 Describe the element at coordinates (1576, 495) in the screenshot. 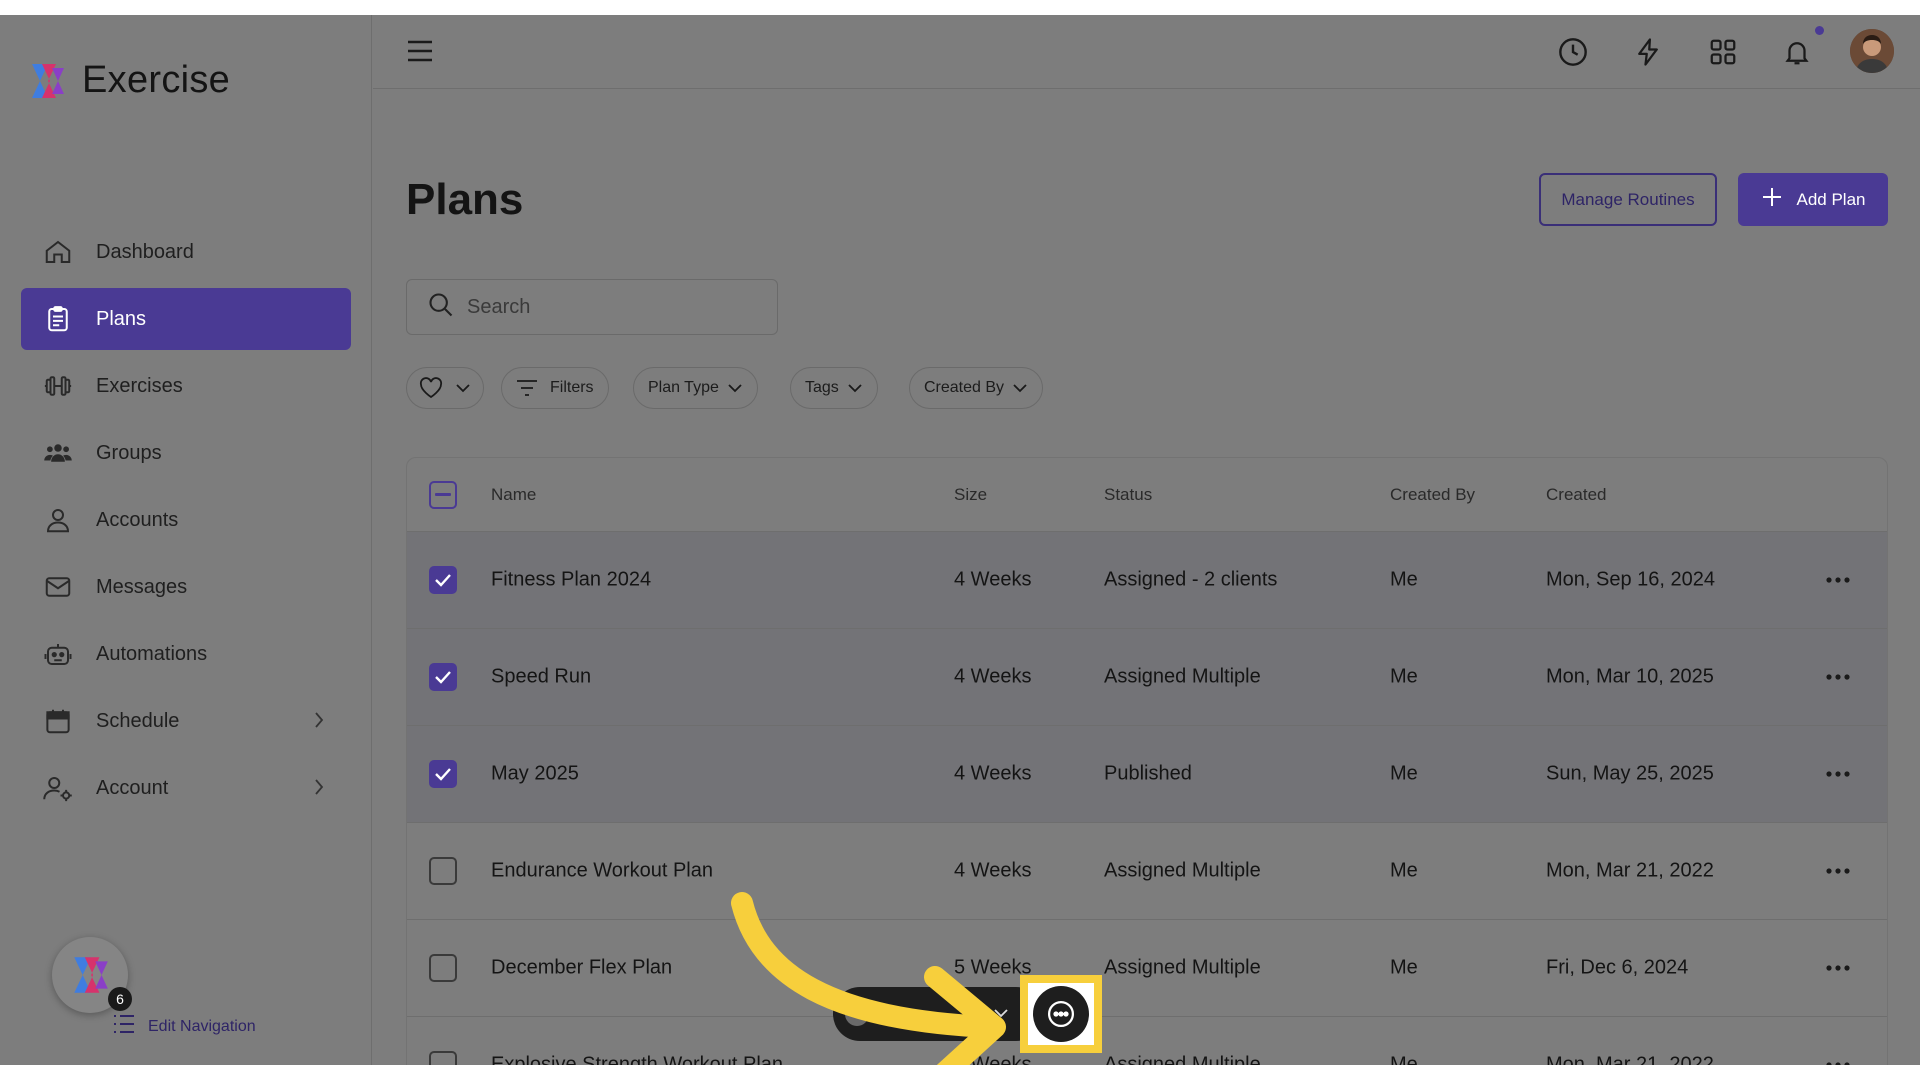

I see `column-header-created: Created` at that location.